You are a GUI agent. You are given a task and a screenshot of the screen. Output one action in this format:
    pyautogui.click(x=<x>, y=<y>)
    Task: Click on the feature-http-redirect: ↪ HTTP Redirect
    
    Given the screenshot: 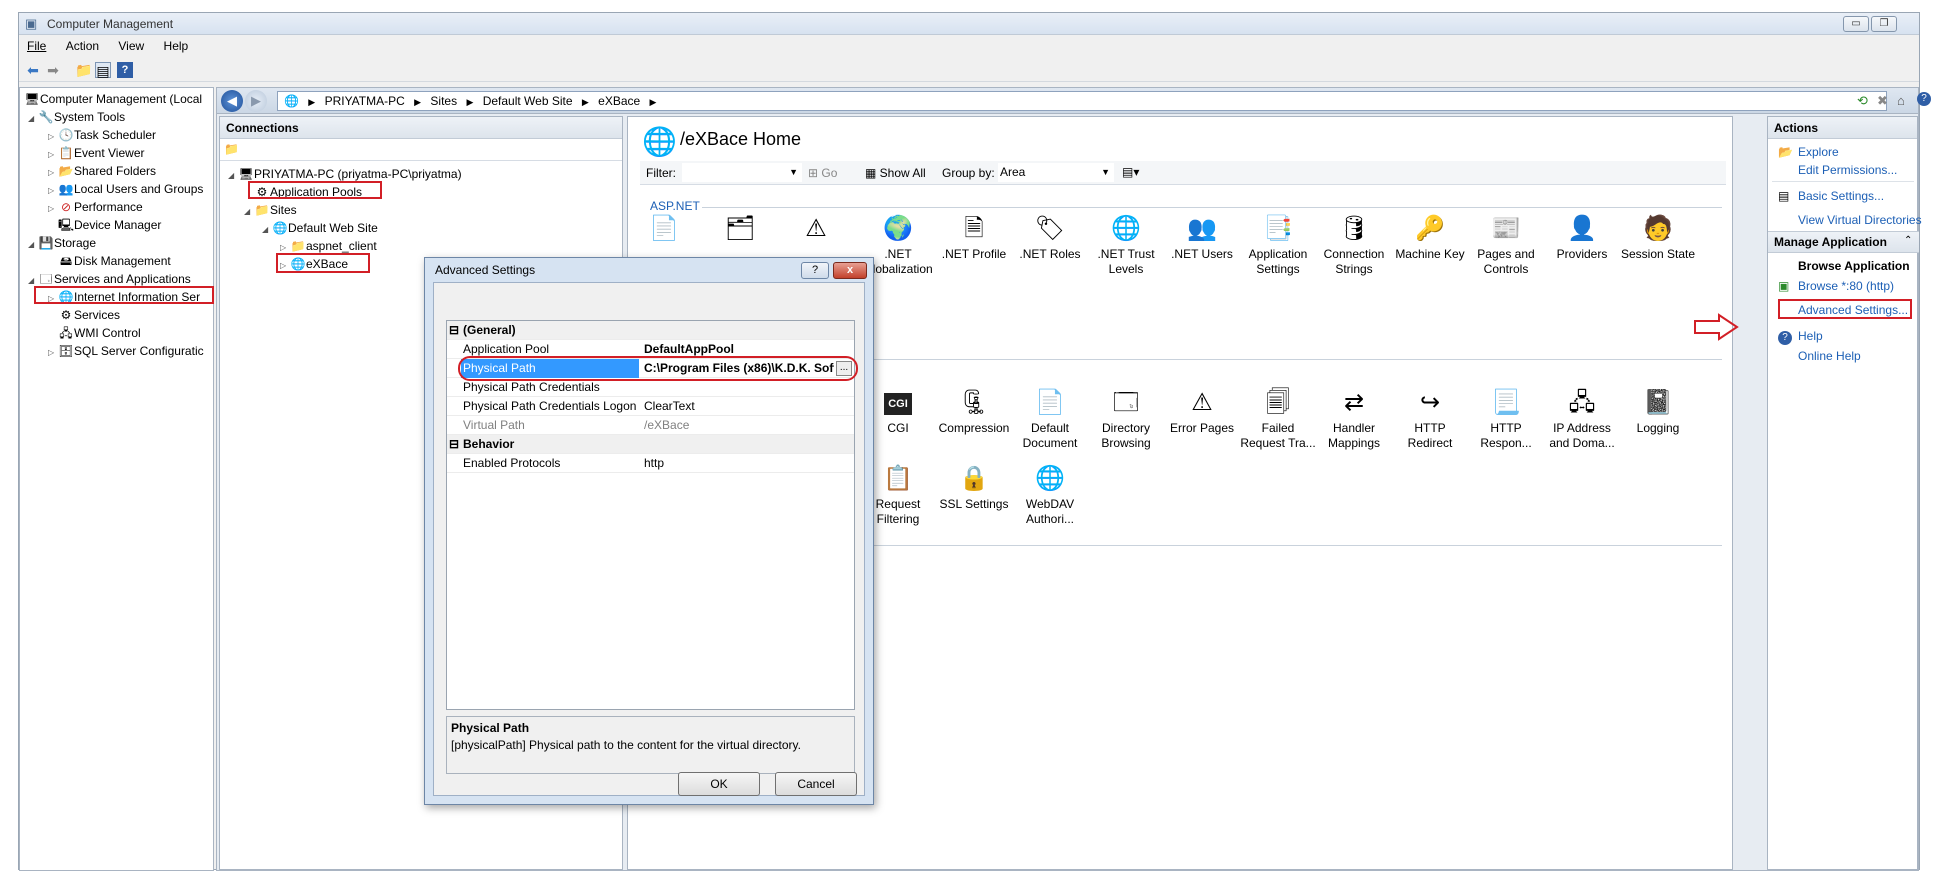 What is the action you would take?
    pyautogui.click(x=1430, y=419)
    